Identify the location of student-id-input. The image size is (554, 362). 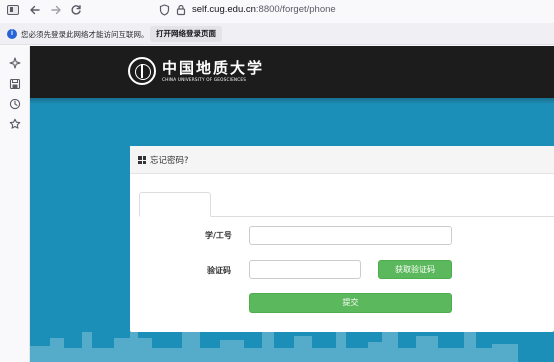
(350, 235).